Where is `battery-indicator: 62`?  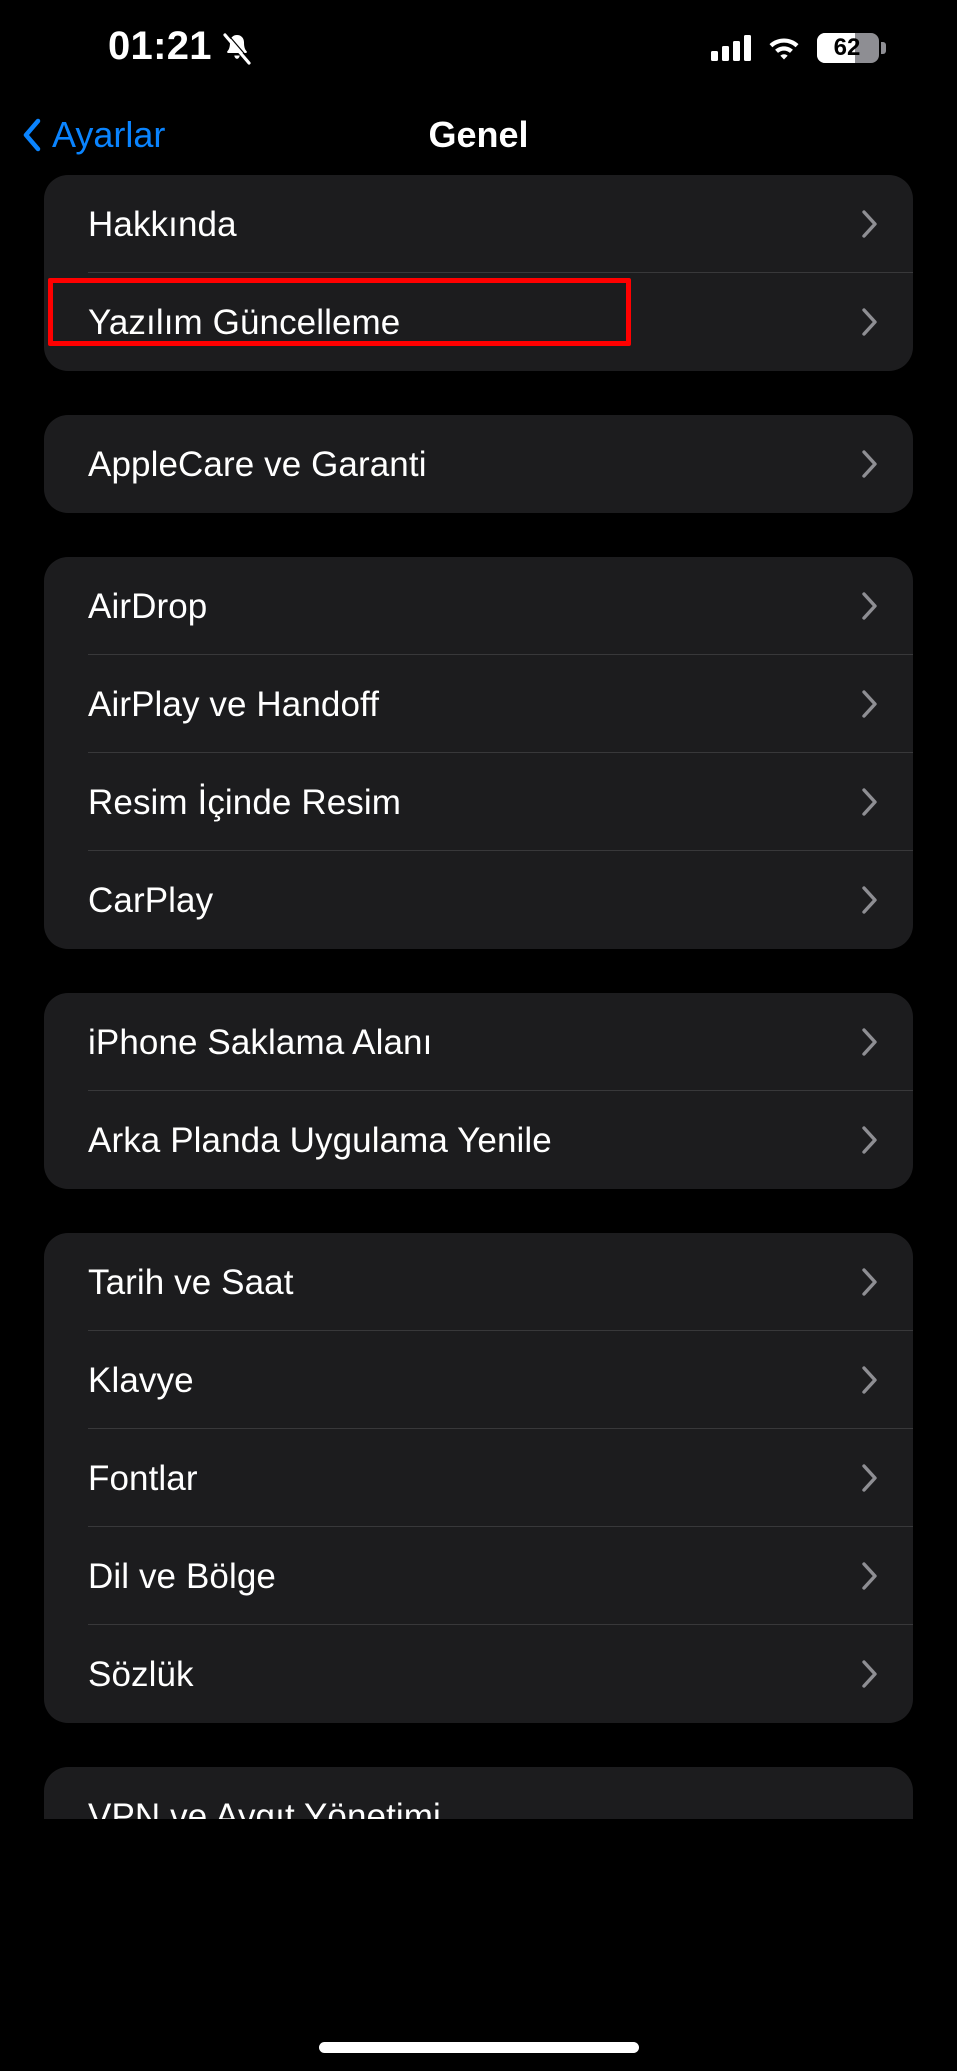 battery-indicator: 62 is located at coordinates (851, 47).